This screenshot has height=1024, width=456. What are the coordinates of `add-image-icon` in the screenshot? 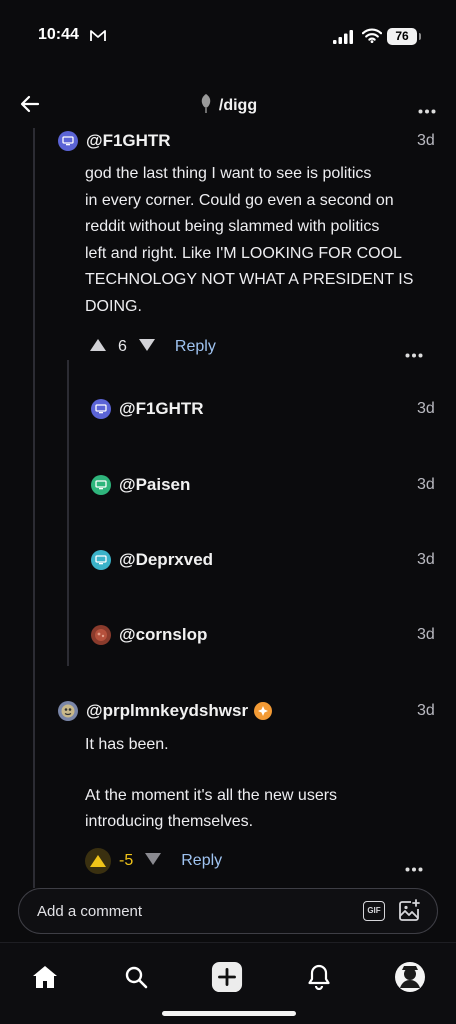 It's located at (409, 913).